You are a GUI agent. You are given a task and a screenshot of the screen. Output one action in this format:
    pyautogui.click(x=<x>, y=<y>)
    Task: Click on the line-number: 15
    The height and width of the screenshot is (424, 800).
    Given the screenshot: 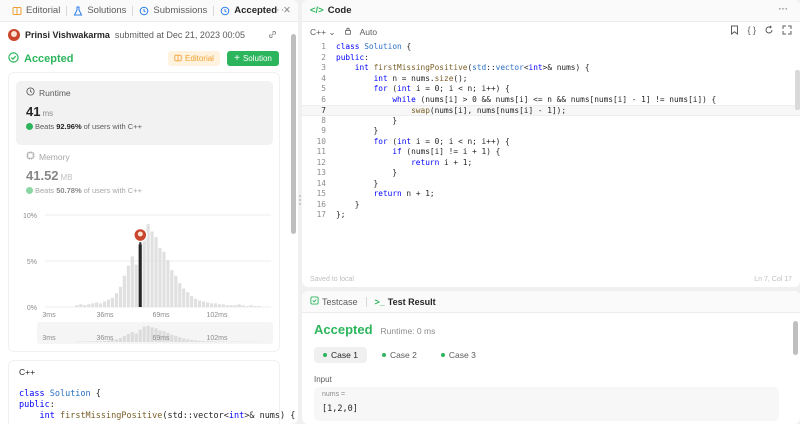 What is the action you would take?
    pyautogui.click(x=321, y=193)
    